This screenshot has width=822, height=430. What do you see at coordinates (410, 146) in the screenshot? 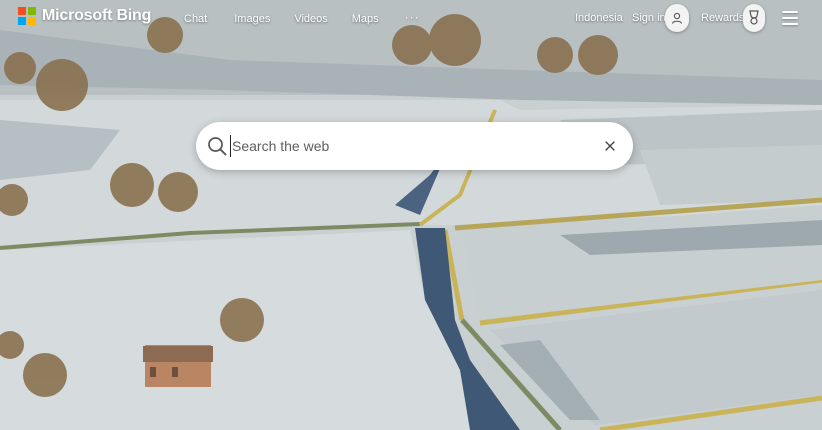
I see `search-input` at bounding box center [410, 146].